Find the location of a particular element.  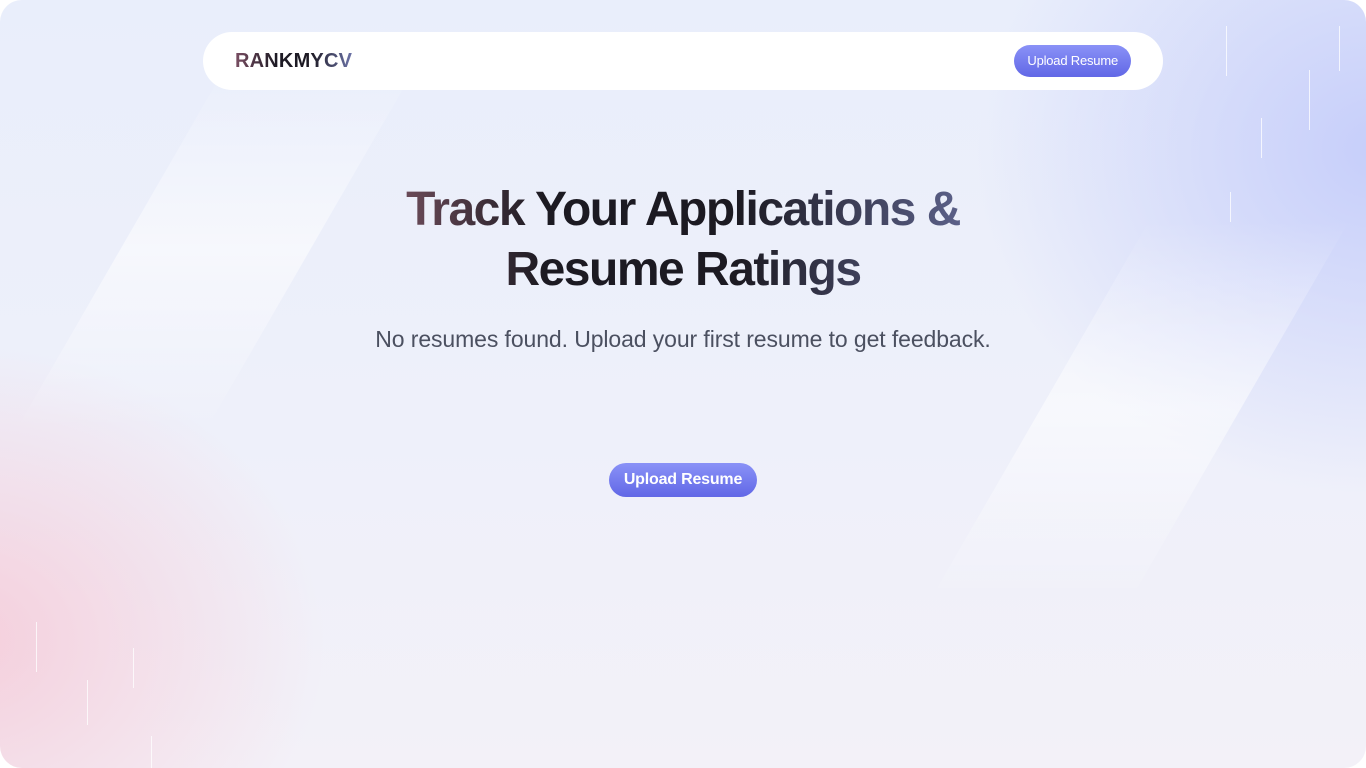

page-title-line-1: Track Your Applications & is located at coordinates (683, 209).